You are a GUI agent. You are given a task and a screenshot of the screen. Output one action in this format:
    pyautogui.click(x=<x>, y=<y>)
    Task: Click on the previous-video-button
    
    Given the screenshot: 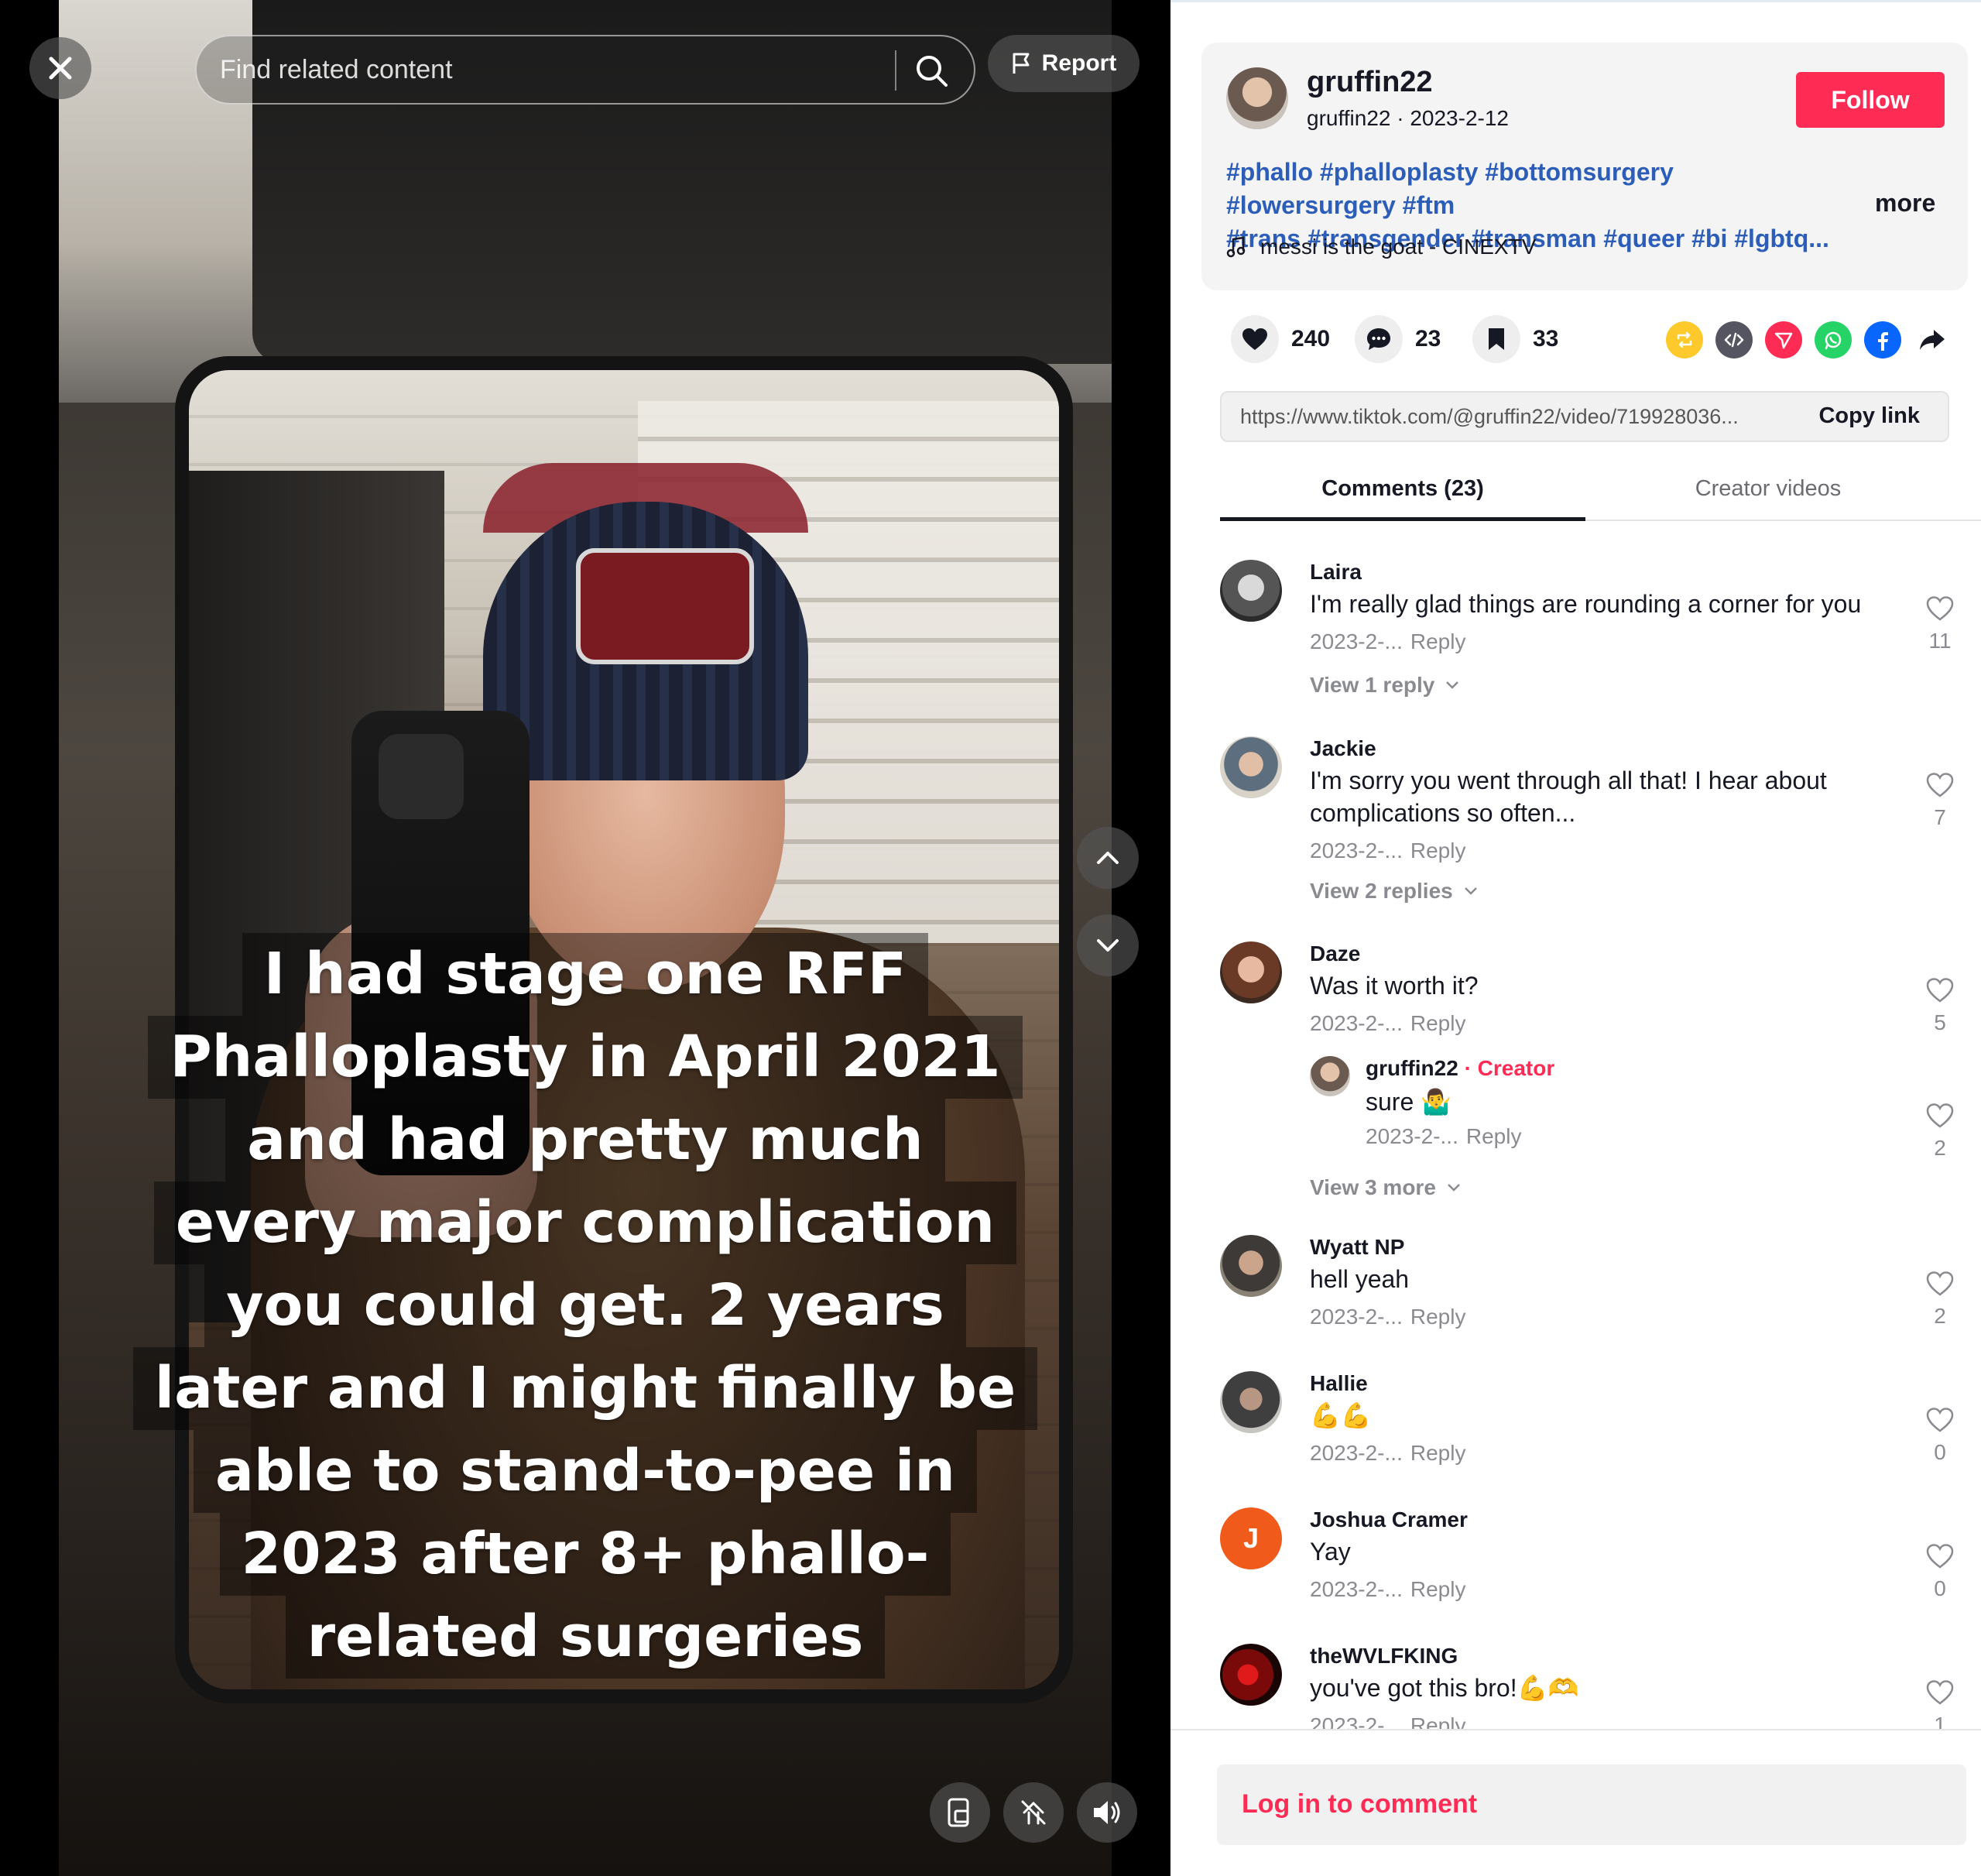 What is the action you would take?
    pyautogui.click(x=1108, y=858)
    